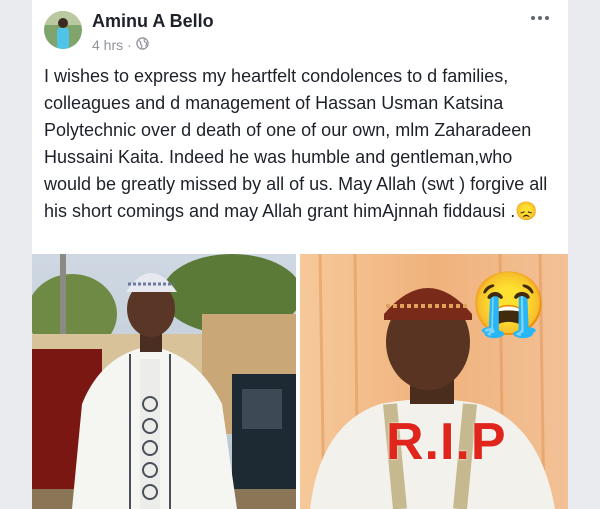 Image resolution: width=600 pixels, height=509 pixels. Describe the element at coordinates (509, 304) in the screenshot. I see `crying-emoji: 😭` at that location.